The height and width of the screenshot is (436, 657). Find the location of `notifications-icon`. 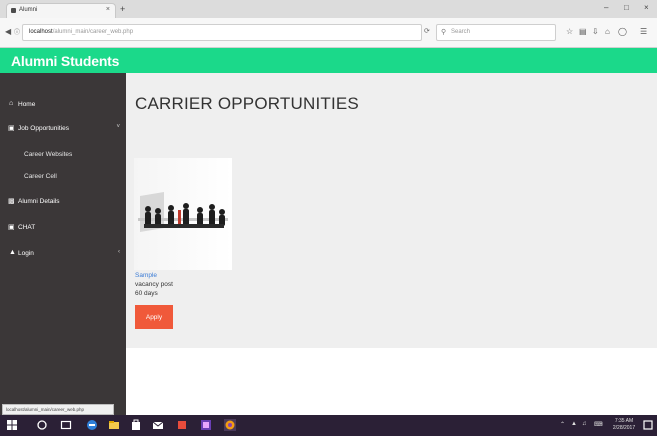

notifications-icon is located at coordinates (648, 425).